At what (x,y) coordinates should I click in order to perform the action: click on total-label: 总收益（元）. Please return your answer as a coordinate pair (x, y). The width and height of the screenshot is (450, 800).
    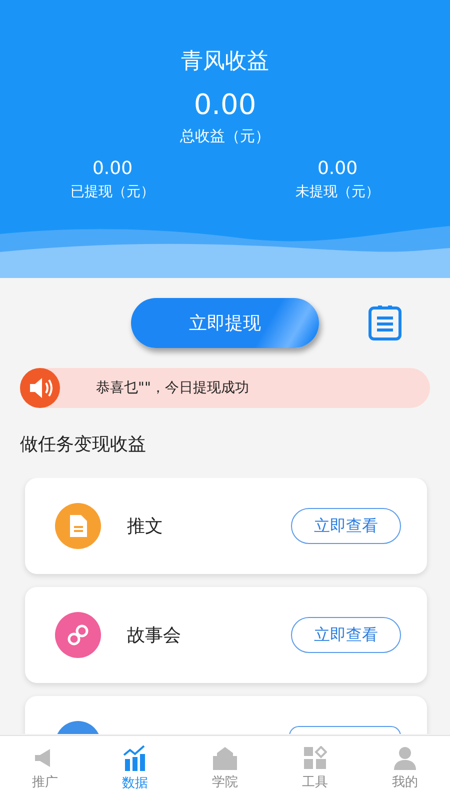
    Looking at the image, I should click on (225, 136).